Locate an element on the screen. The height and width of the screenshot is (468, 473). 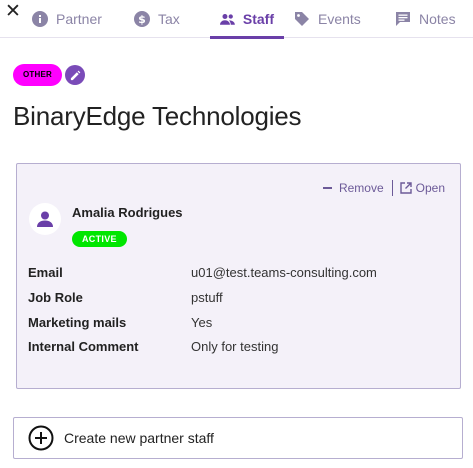
marketing-mails-value: Yes is located at coordinates (202, 322).